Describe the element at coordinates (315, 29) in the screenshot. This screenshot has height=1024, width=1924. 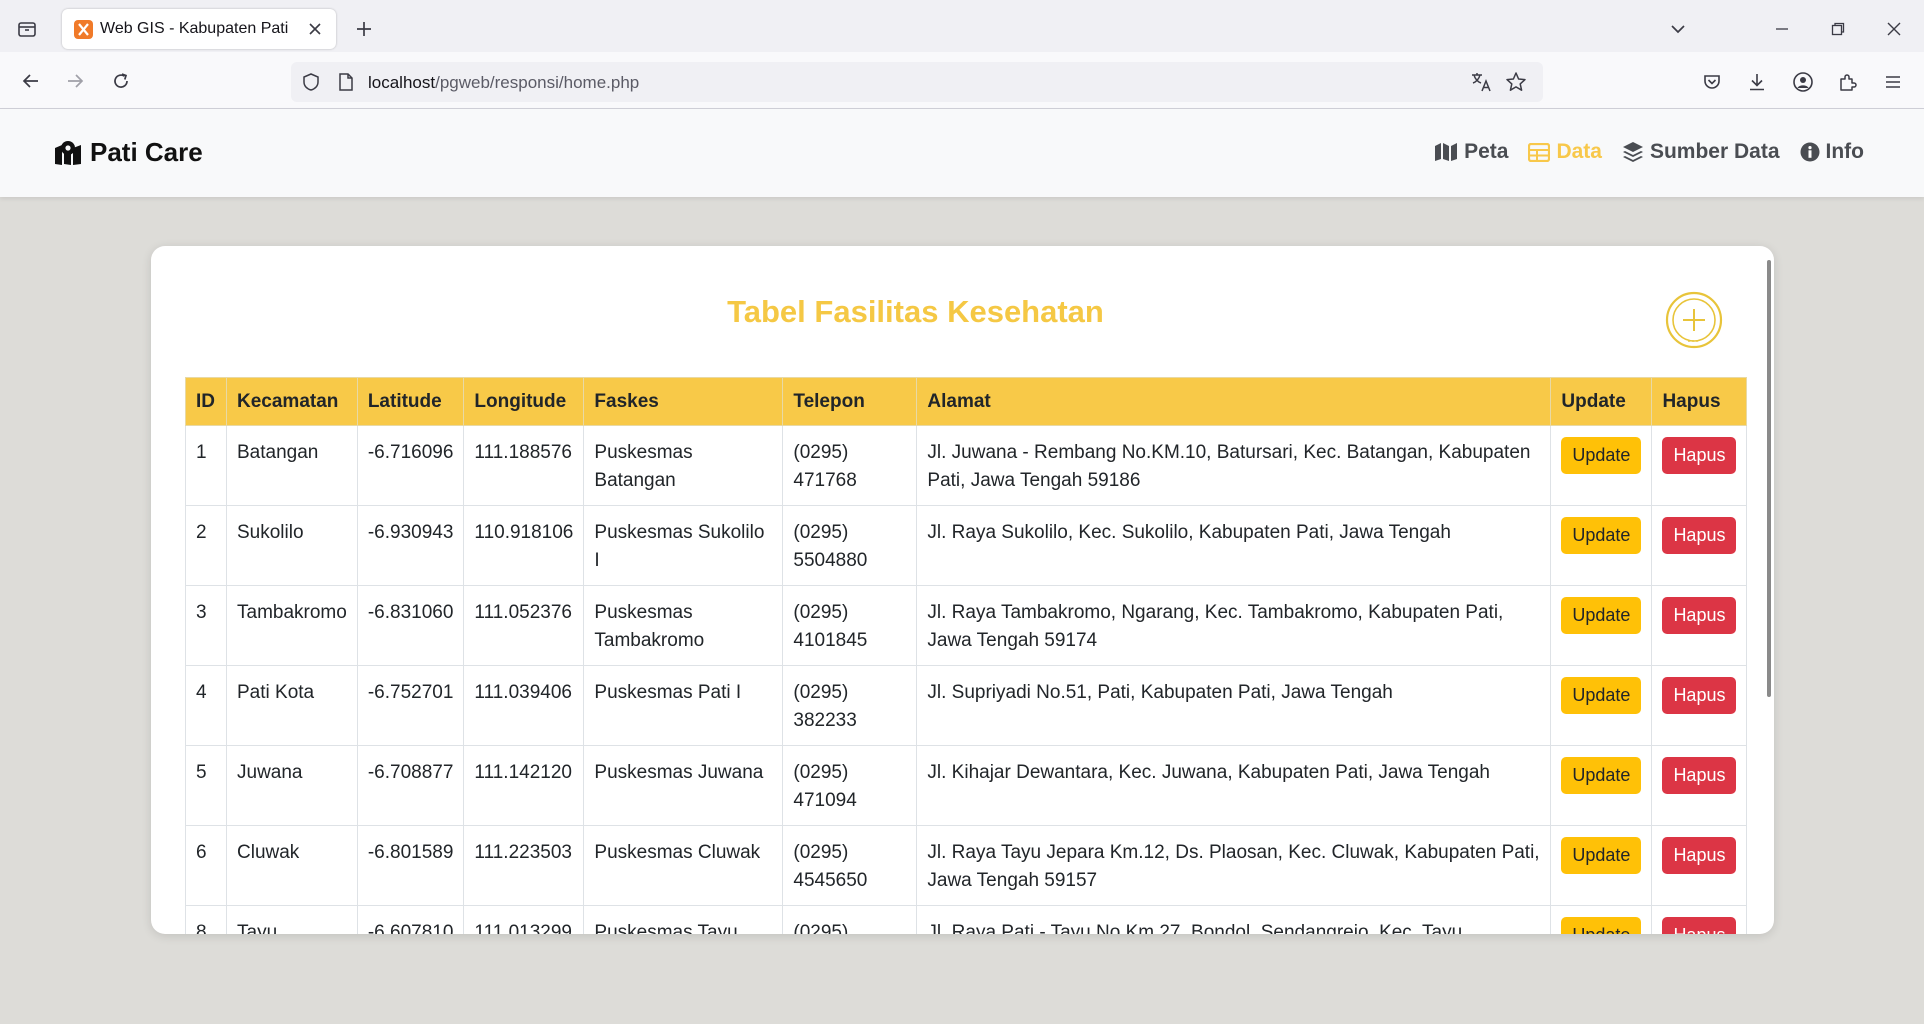
I see `close-tab-icon` at that location.